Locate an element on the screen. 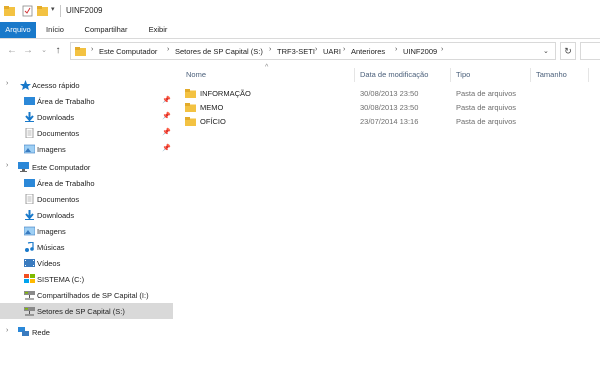 The height and width of the screenshot is (377, 600). breadcrumb-uinf2009: UINF2009 is located at coordinates (420, 51).